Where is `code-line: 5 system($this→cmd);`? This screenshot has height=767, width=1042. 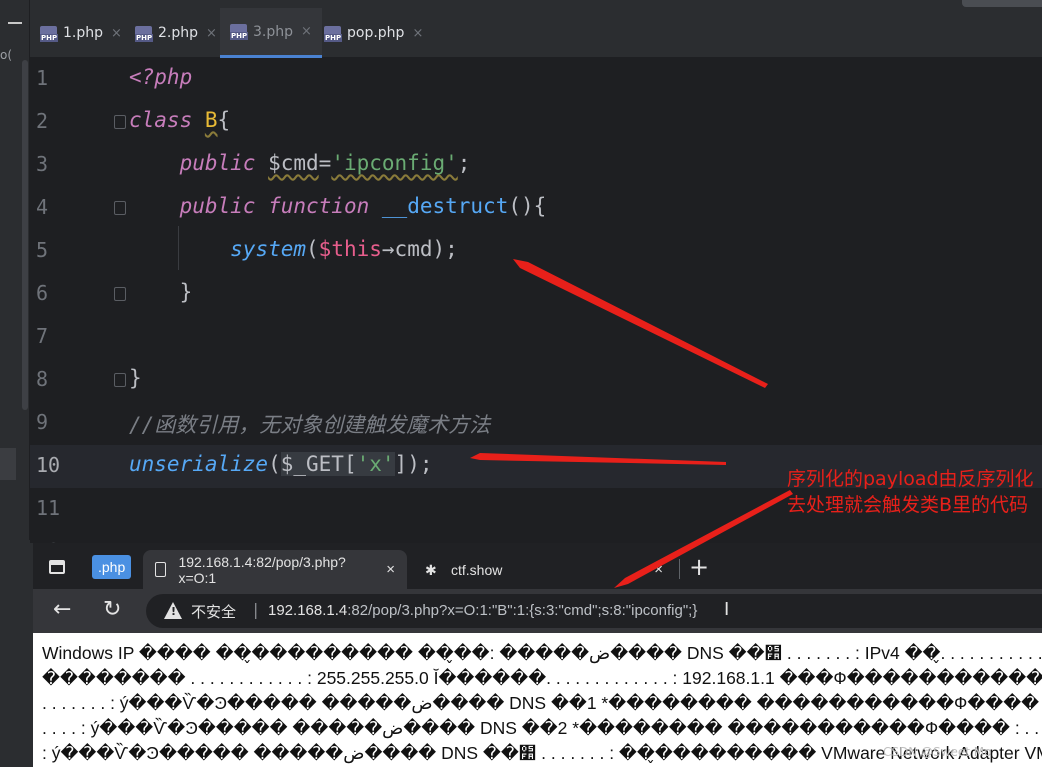 code-line: 5 system($this→cmd); is located at coordinates (536, 251).